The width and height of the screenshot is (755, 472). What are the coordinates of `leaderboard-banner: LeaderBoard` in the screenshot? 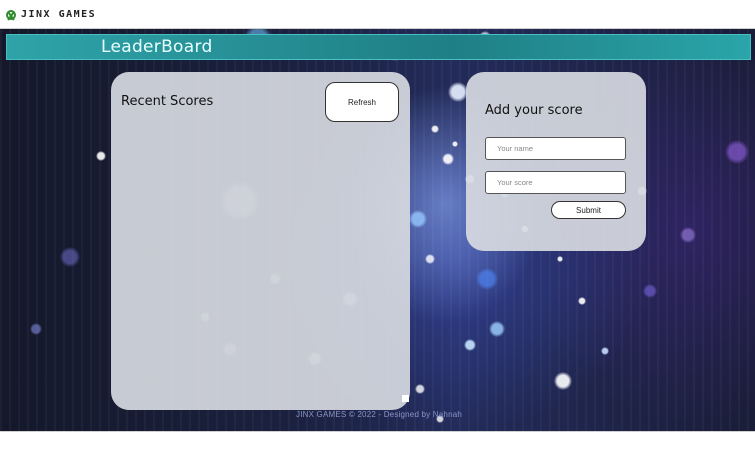 It's located at (378, 47).